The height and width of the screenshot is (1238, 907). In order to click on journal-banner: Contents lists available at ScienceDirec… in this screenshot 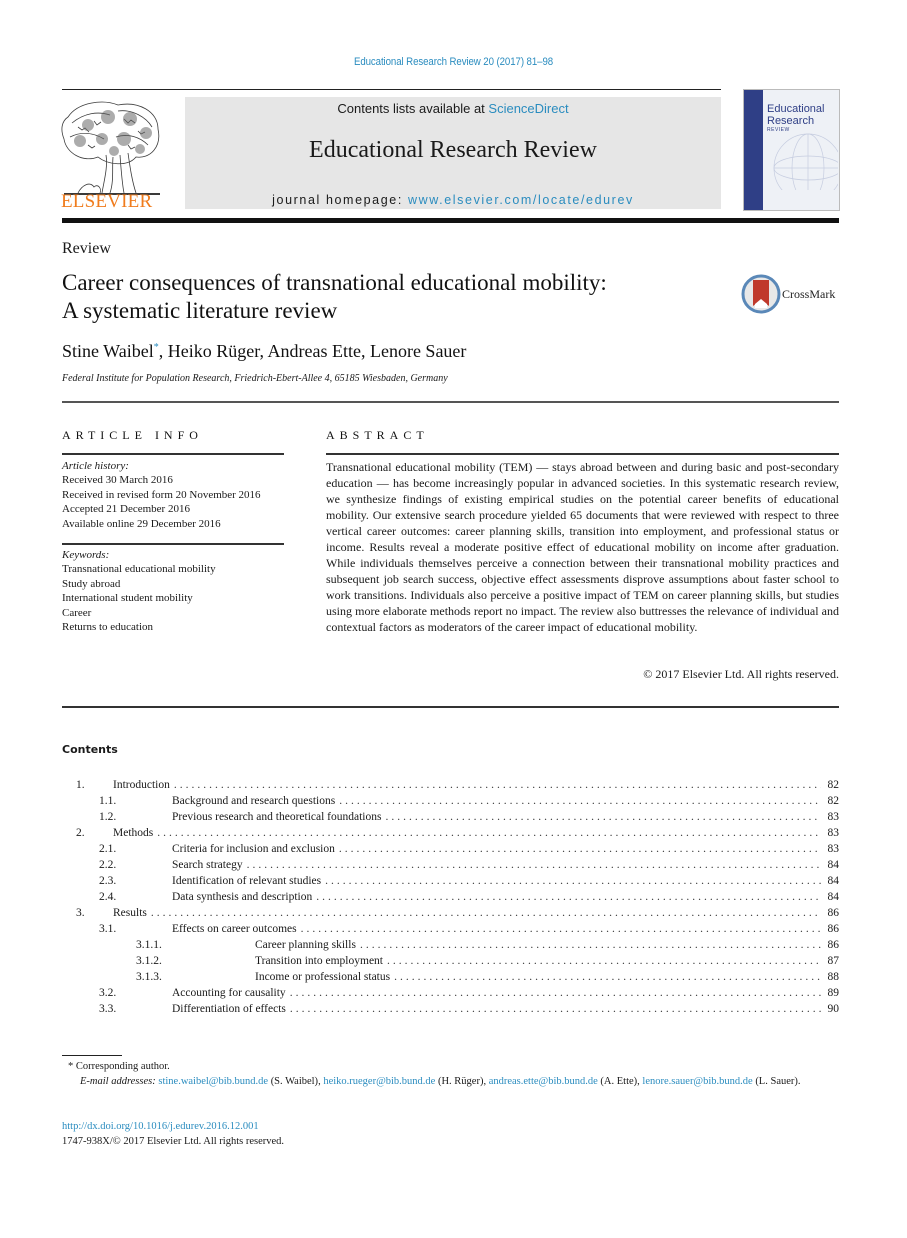, I will do `click(453, 153)`.